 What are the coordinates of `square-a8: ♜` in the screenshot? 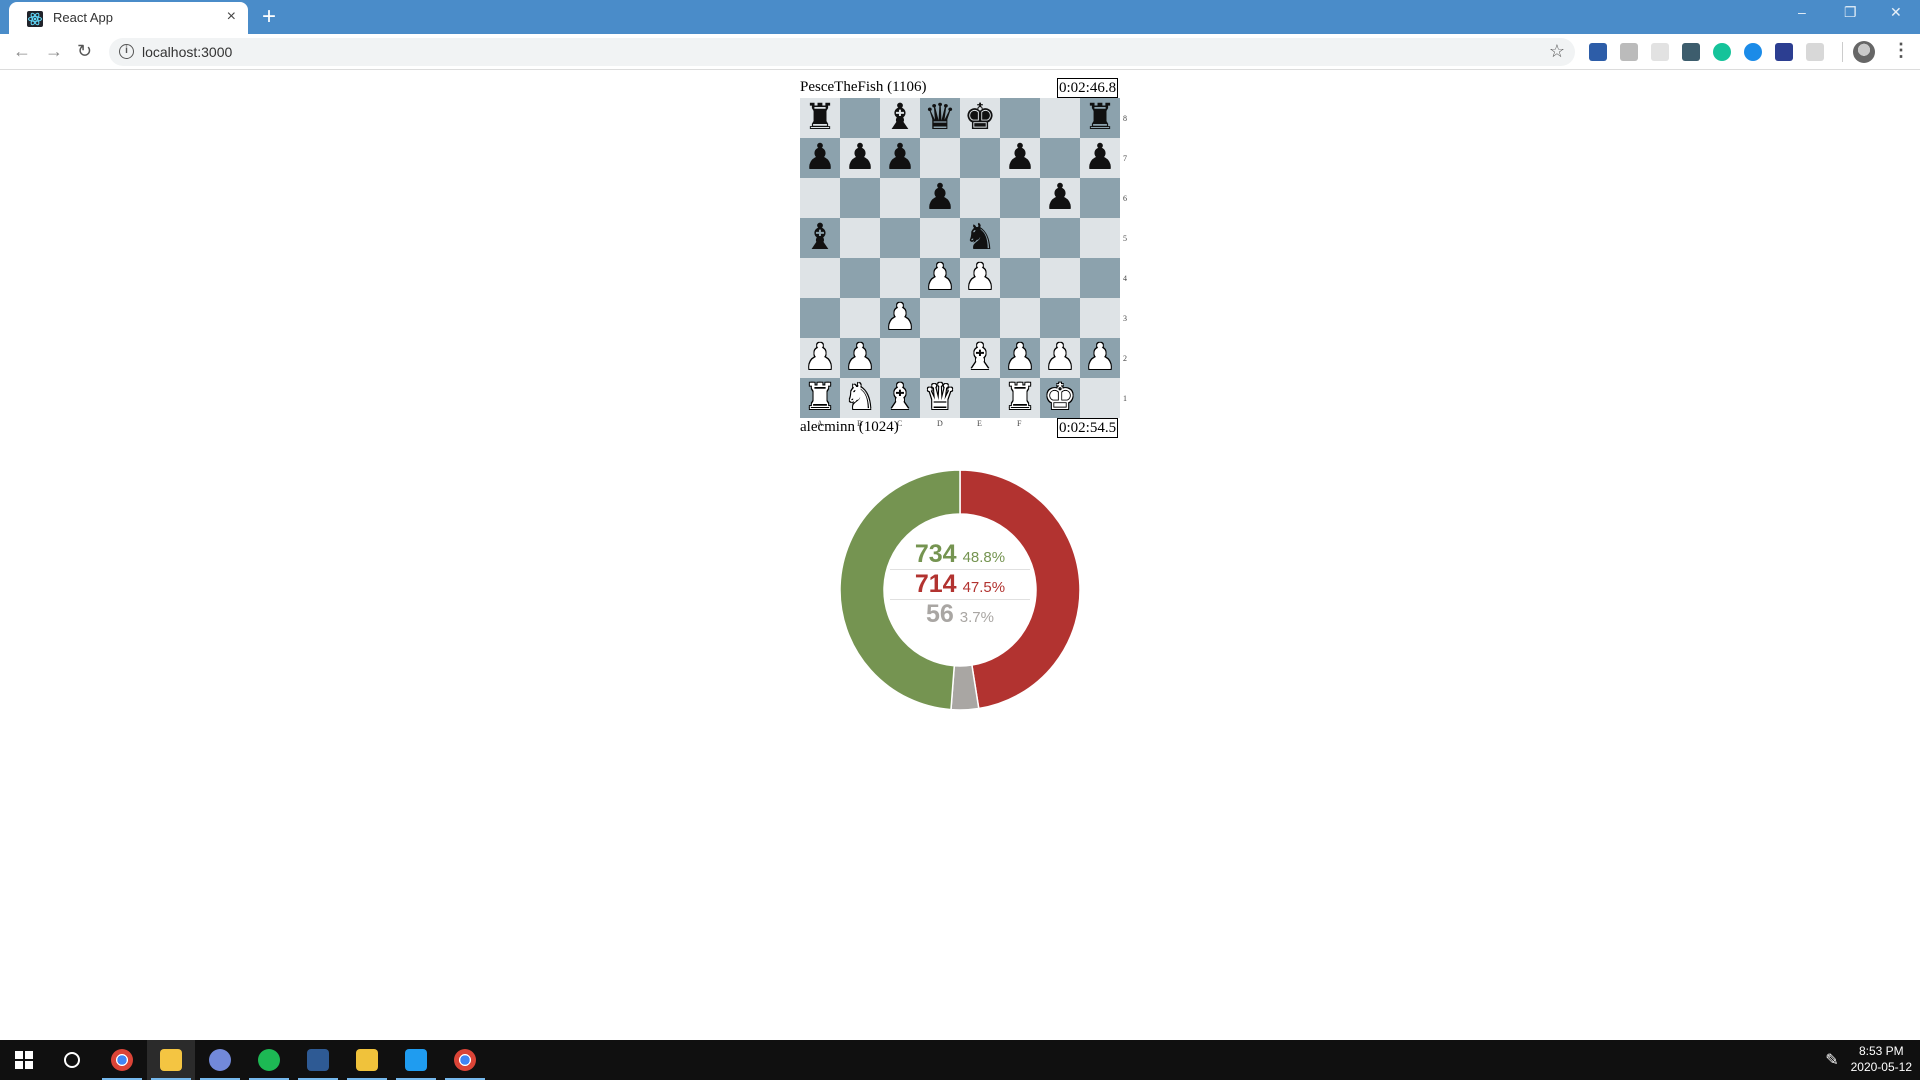 It's located at (820, 118).